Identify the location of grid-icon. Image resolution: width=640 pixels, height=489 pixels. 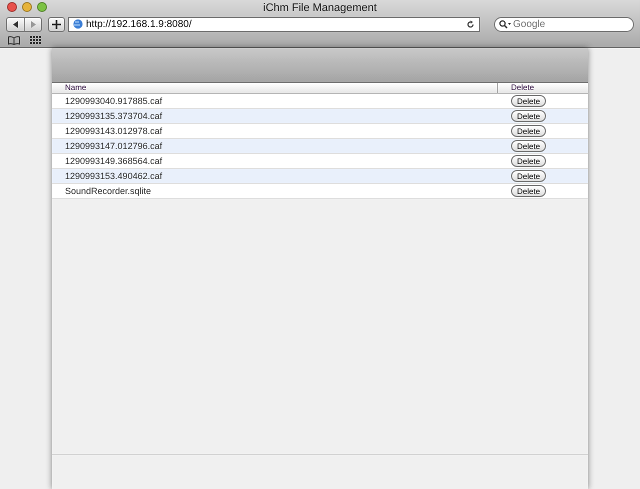
(35, 40).